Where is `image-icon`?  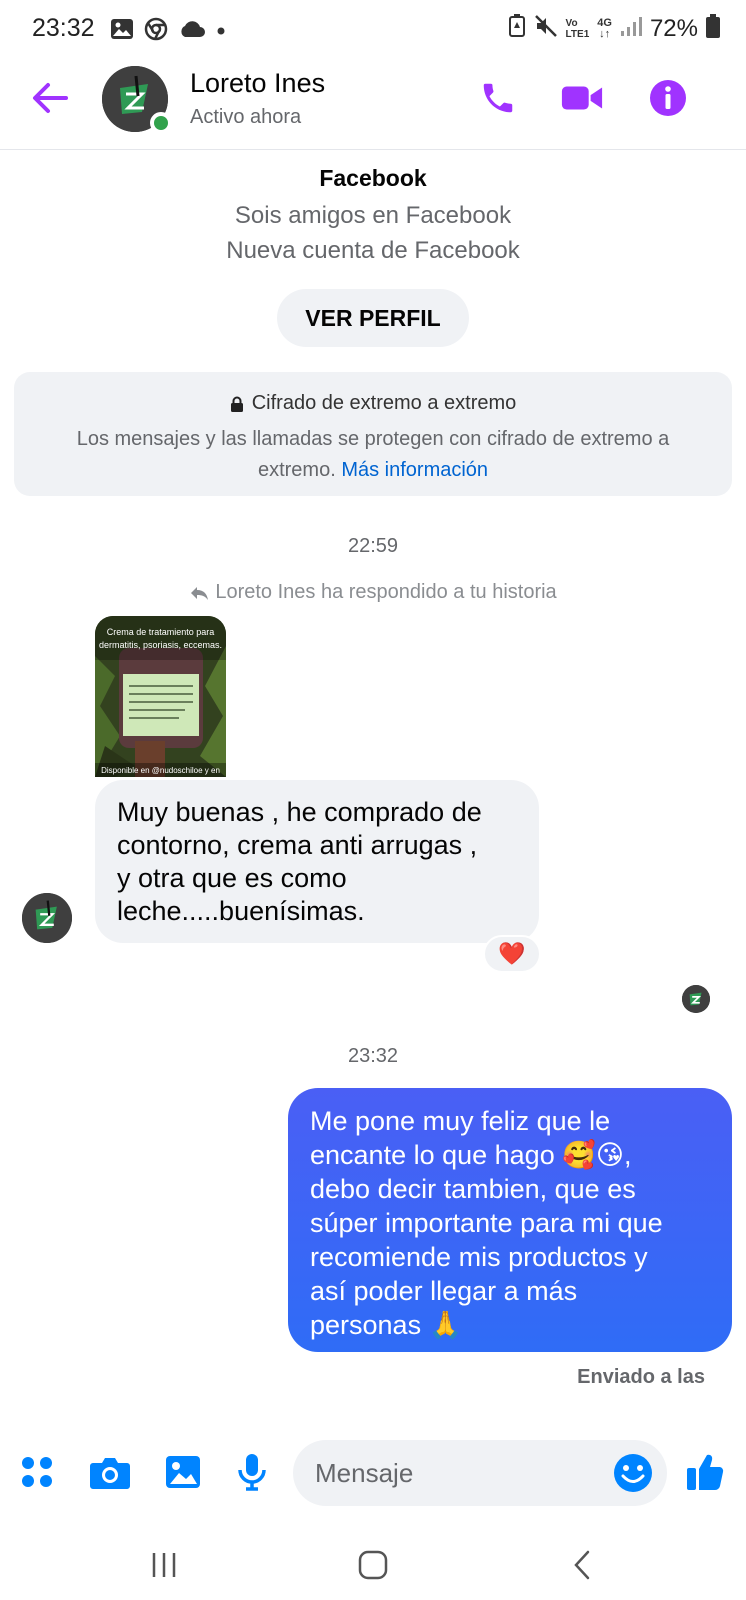
image-icon is located at coordinates (183, 1472).